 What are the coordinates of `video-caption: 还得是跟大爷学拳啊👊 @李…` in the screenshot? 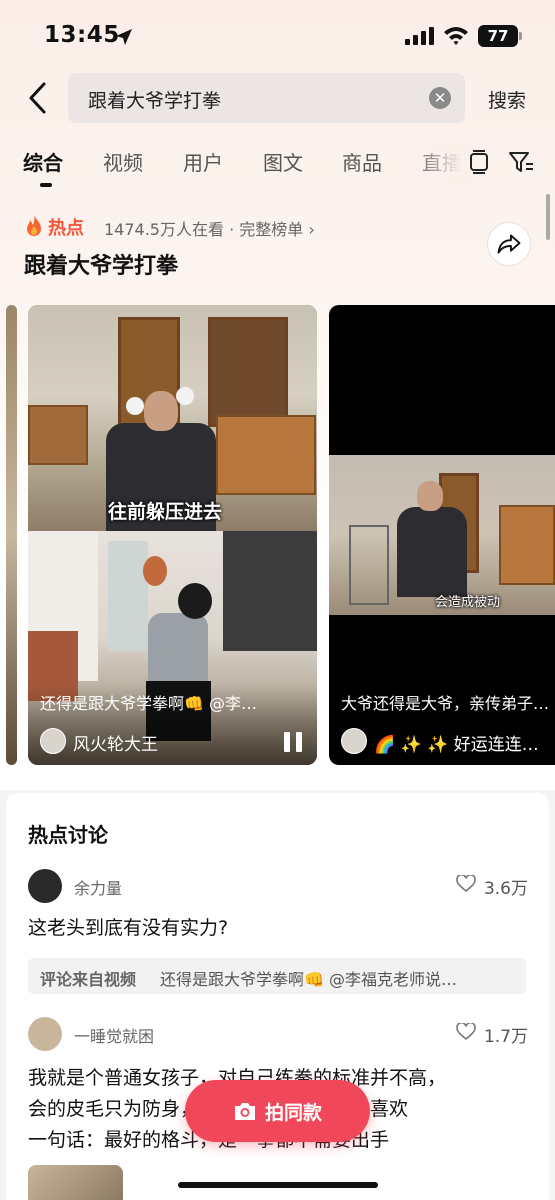 It's located at (149, 703).